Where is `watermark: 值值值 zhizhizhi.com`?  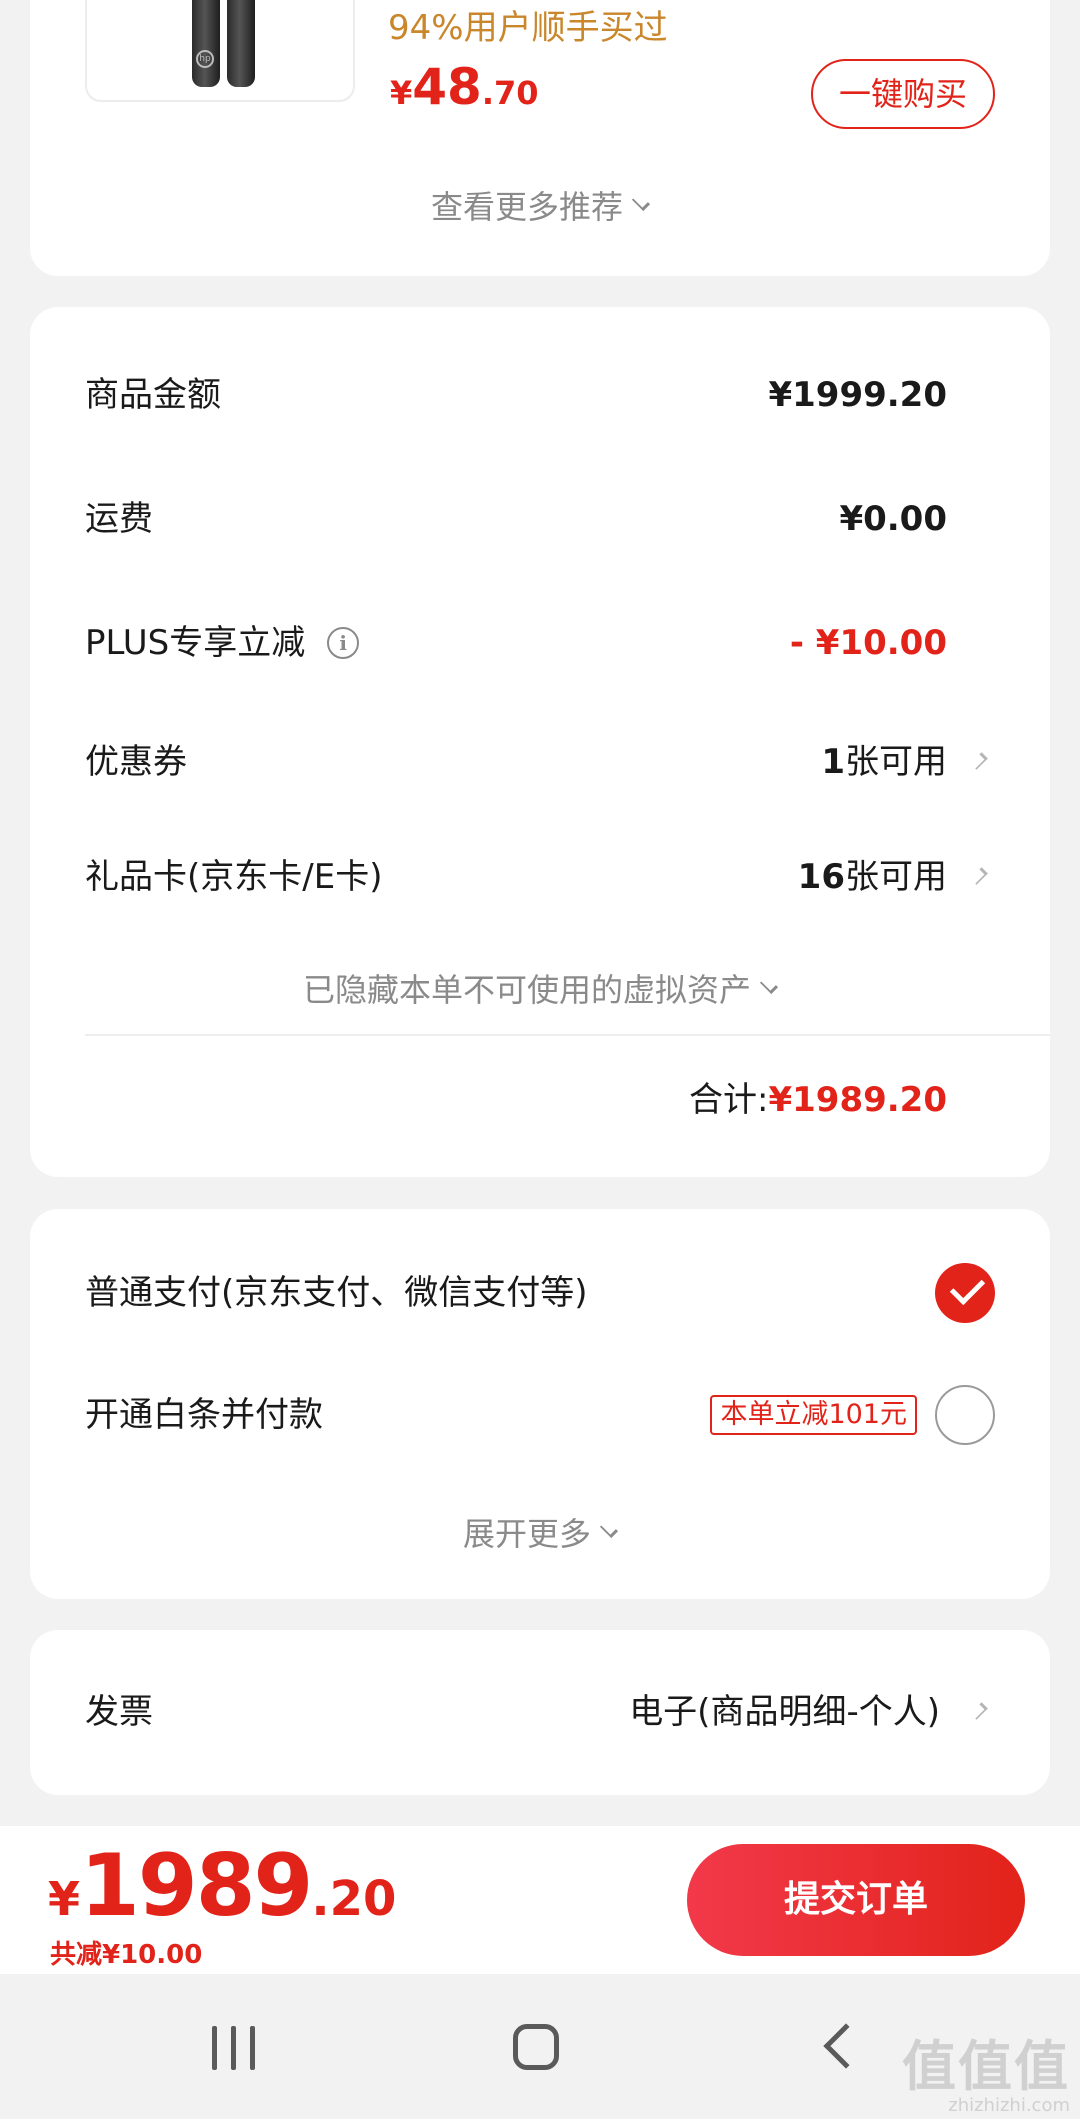
watermark: 值值值 zhizhizhi.com is located at coordinates (986, 2075).